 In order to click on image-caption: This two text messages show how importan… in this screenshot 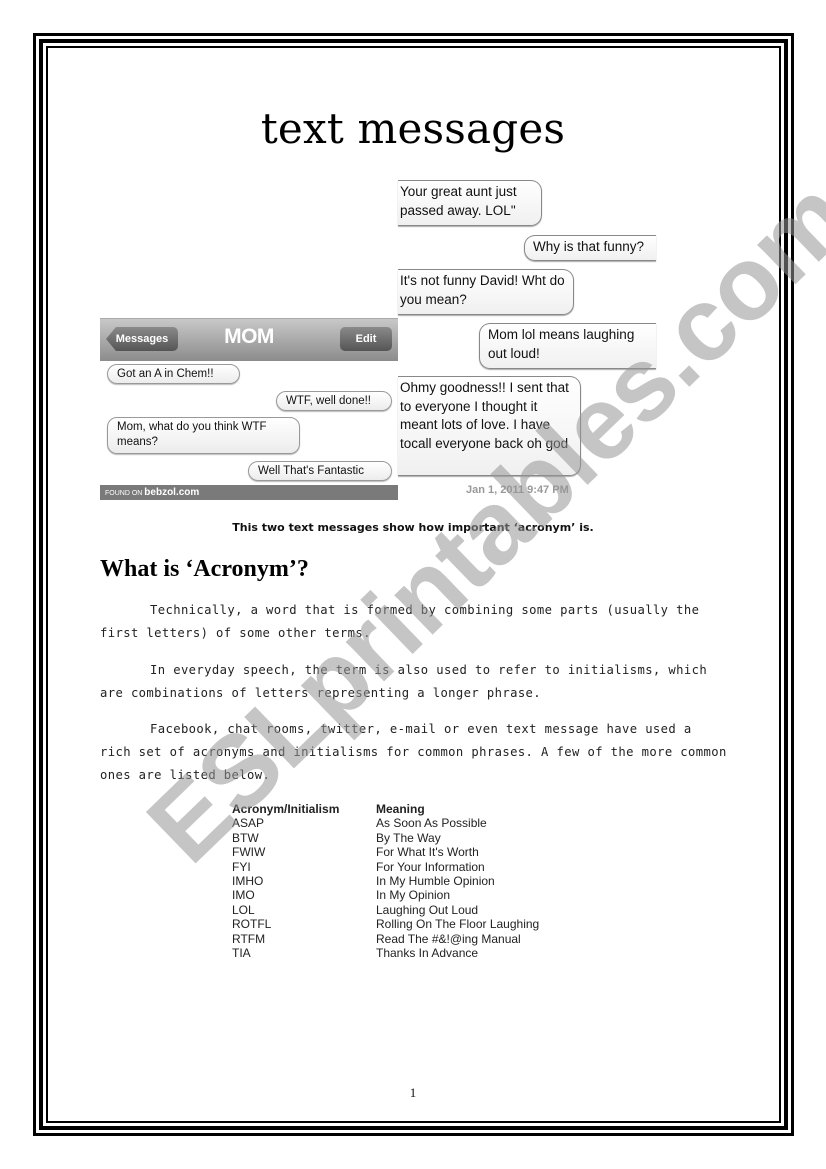, I will do `click(413, 527)`.